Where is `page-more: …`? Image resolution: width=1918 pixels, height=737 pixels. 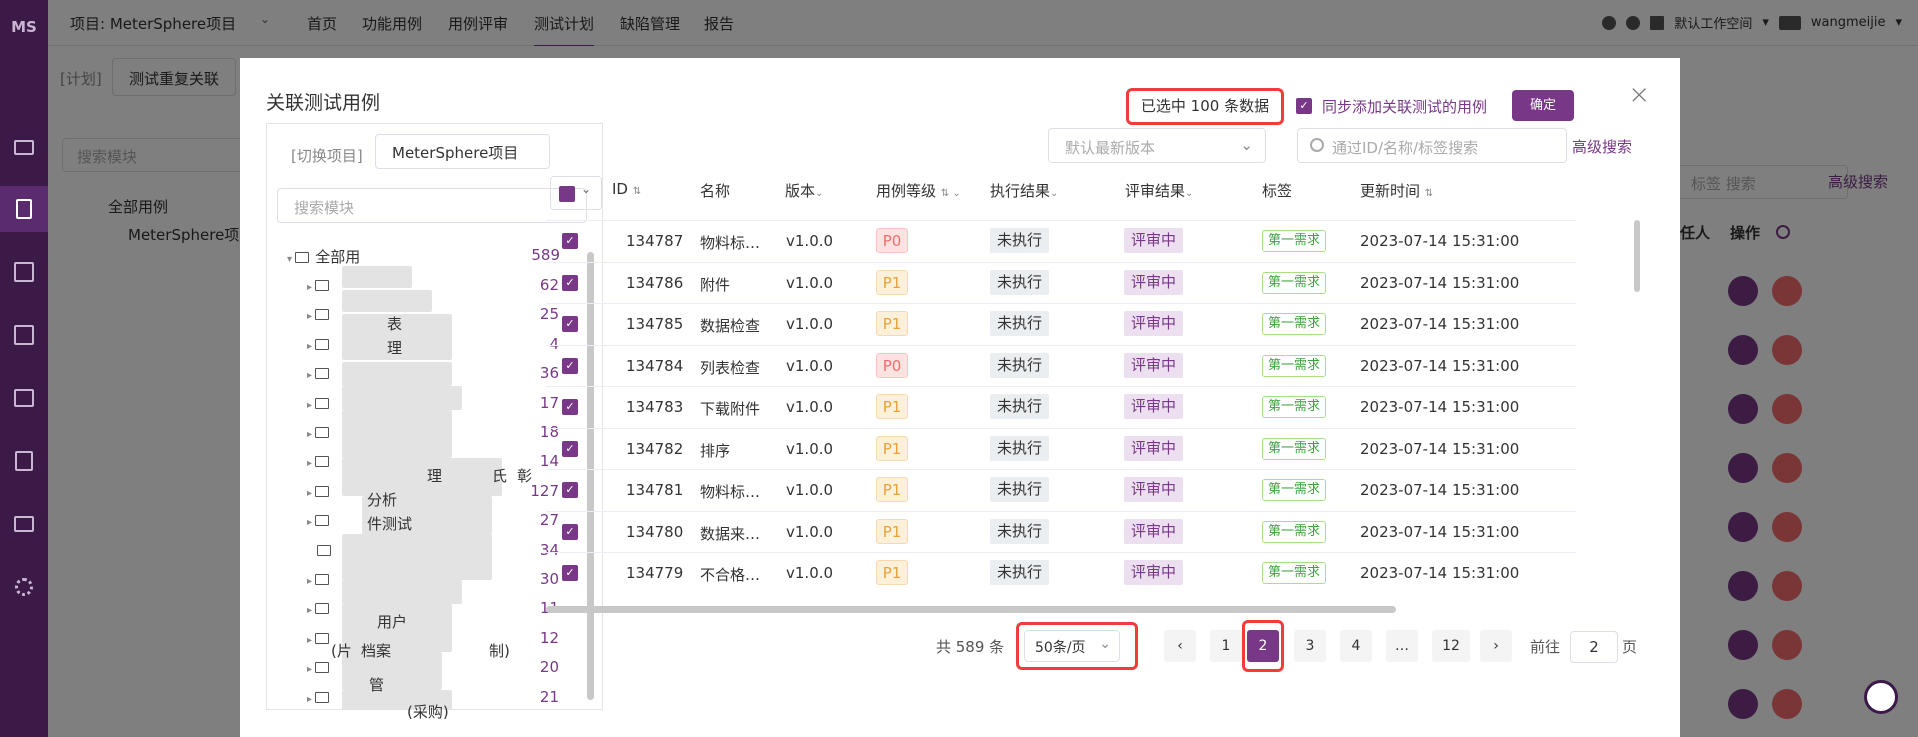
page-more: … is located at coordinates (1402, 646).